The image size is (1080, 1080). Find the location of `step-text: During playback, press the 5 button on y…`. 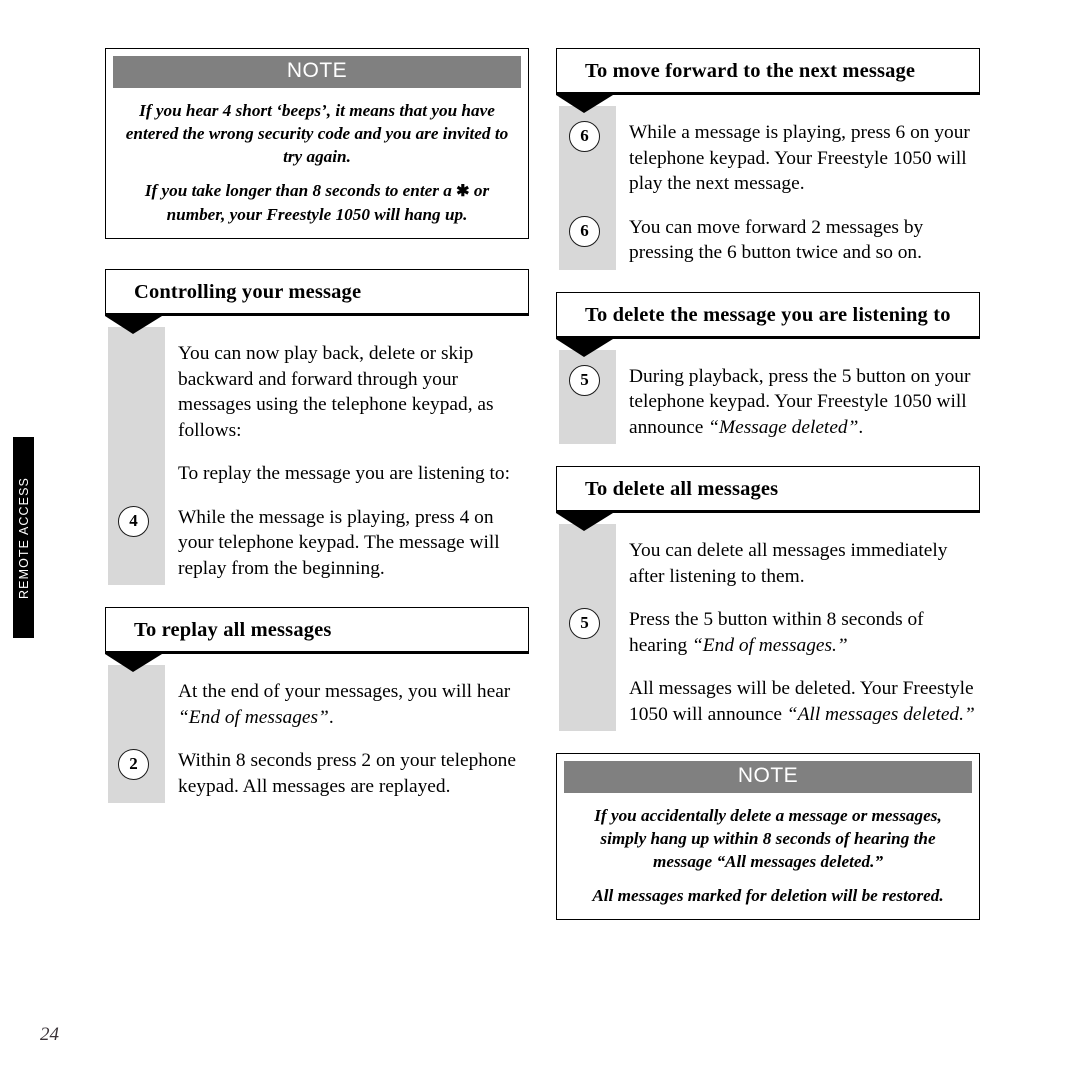

step-text: During playback, press the 5 button on y… is located at coordinates (804, 402).